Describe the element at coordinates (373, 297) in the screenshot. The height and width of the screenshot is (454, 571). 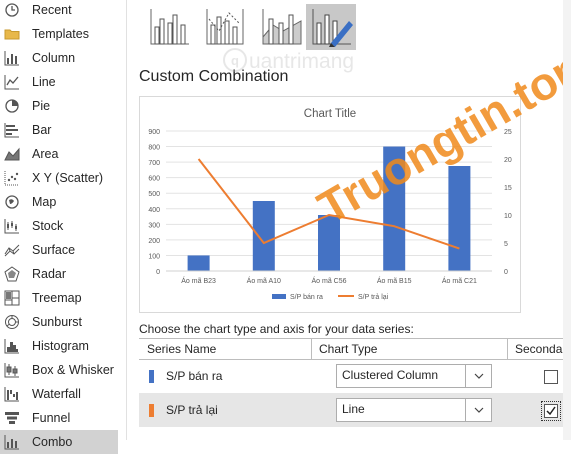
I see `legend-label: S/P trả lại` at that location.